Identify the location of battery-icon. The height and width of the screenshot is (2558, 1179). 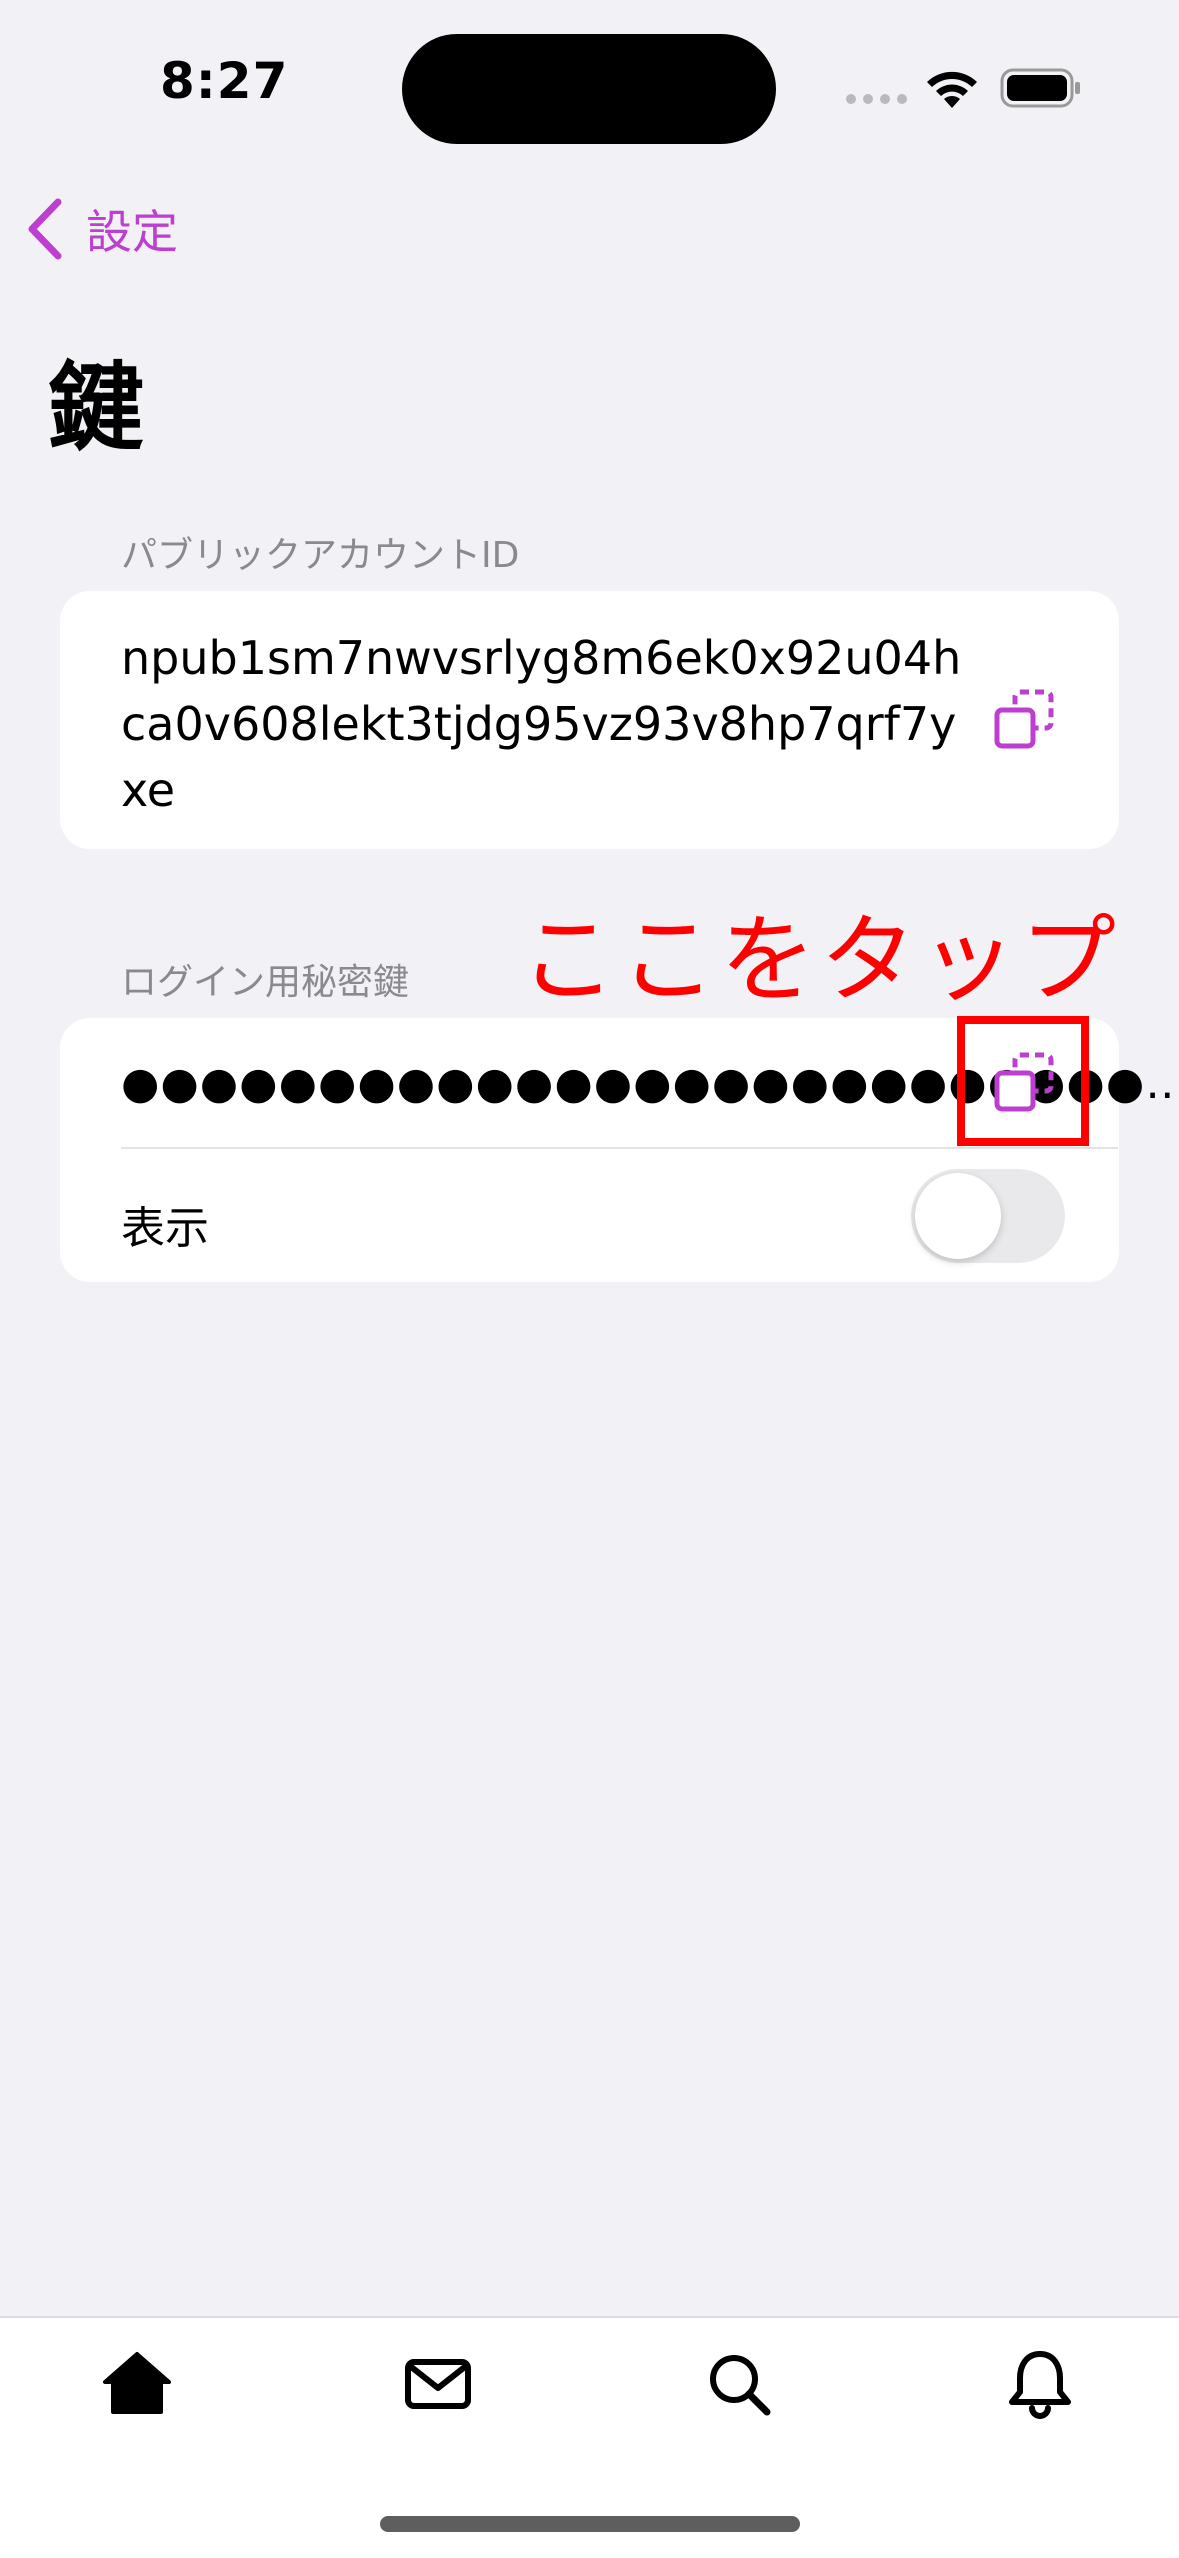
(1040, 88).